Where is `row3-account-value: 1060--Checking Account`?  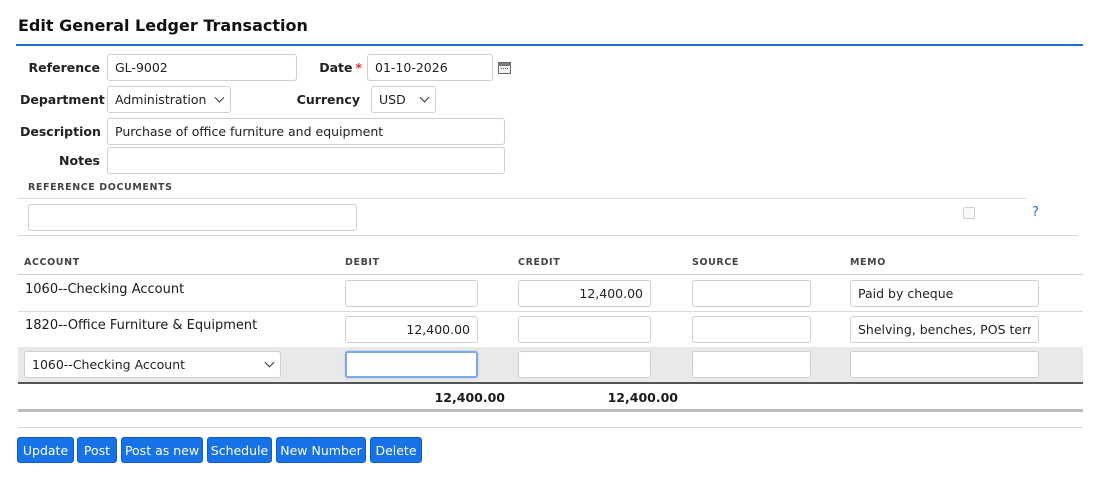 row3-account-value: 1060--Checking Account is located at coordinates (109, 364).